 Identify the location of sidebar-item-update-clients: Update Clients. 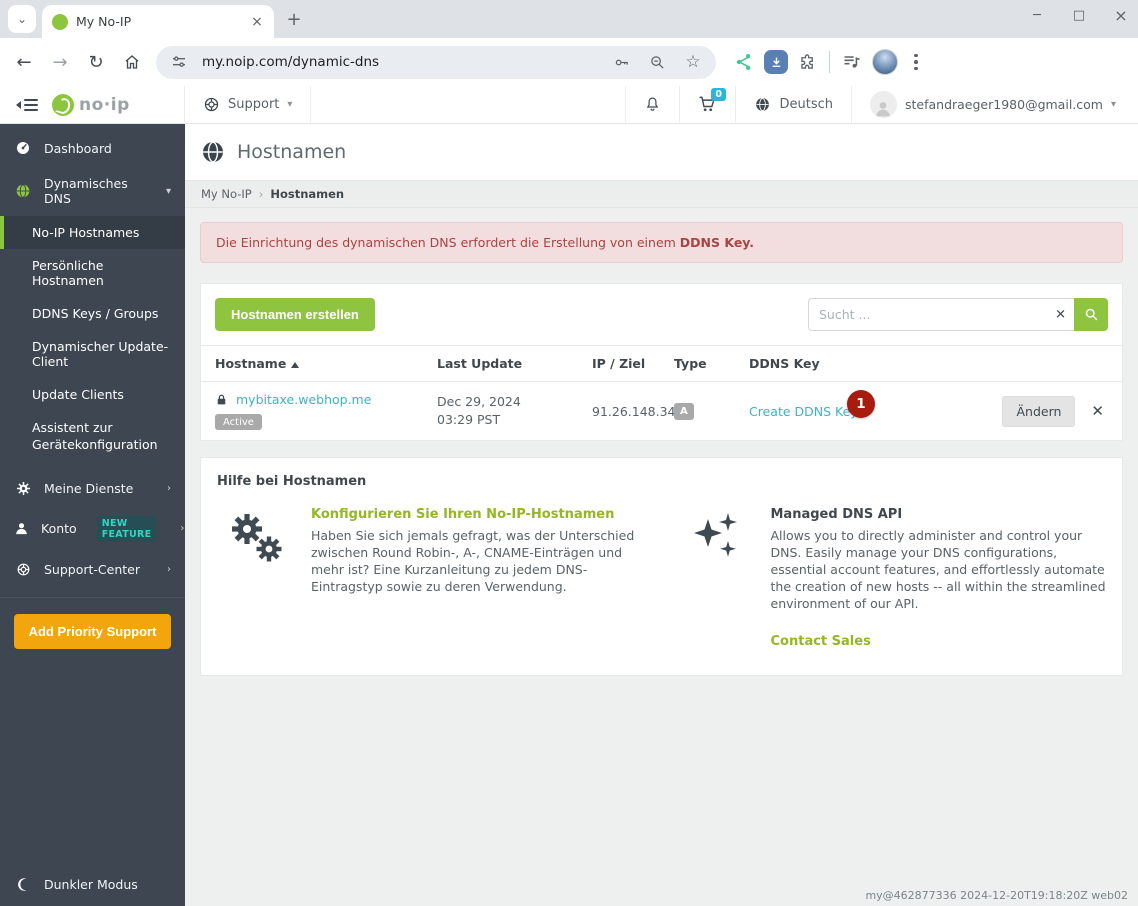
(92, 394).